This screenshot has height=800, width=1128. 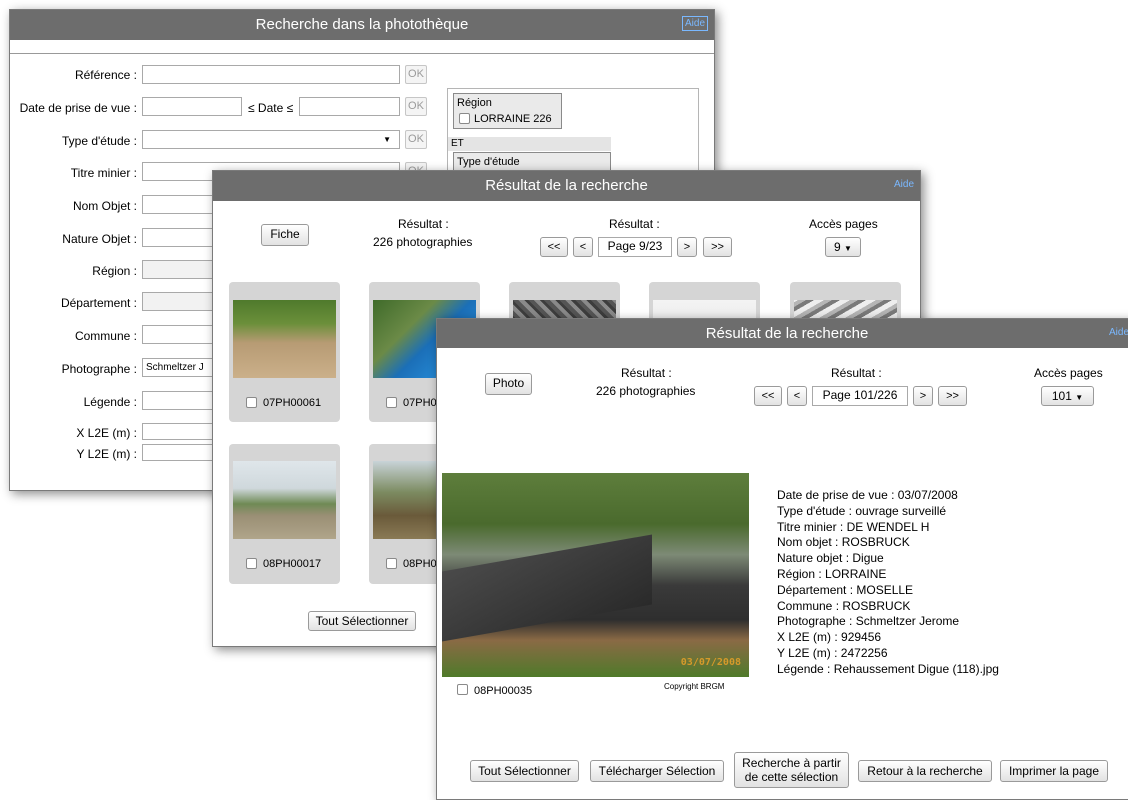 What do you see at coordinates (1067, 396) in the screenshot?
I see `detail-acces-select: 101 ▼` at bounding box center [1067, 396].